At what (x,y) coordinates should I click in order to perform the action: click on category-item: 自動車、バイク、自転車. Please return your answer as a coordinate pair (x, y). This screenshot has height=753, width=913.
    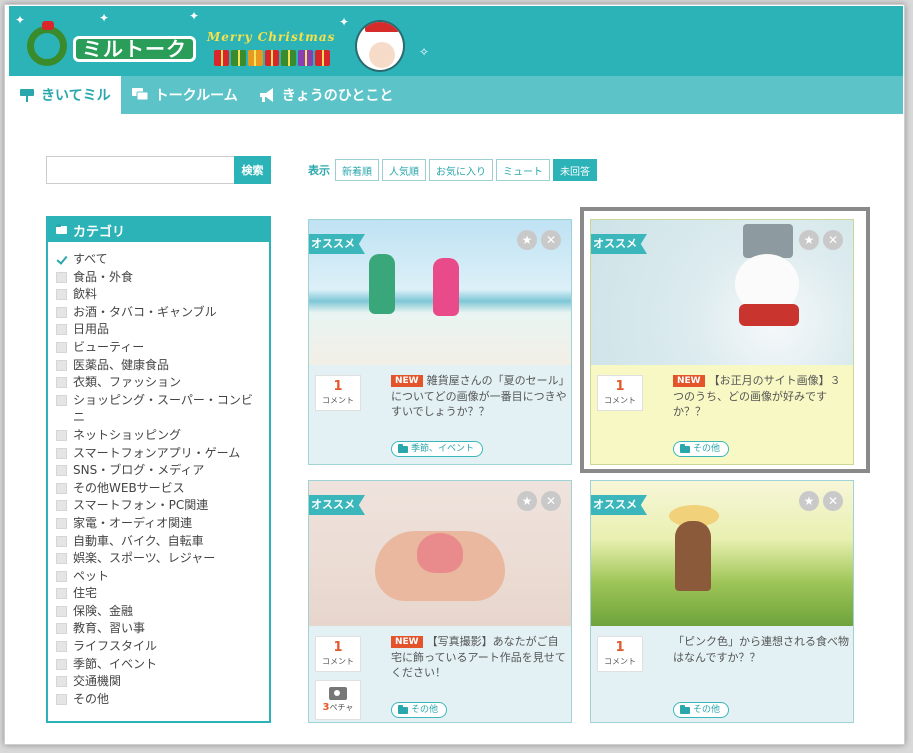
    Looking at the image, I should click on (162, 542).